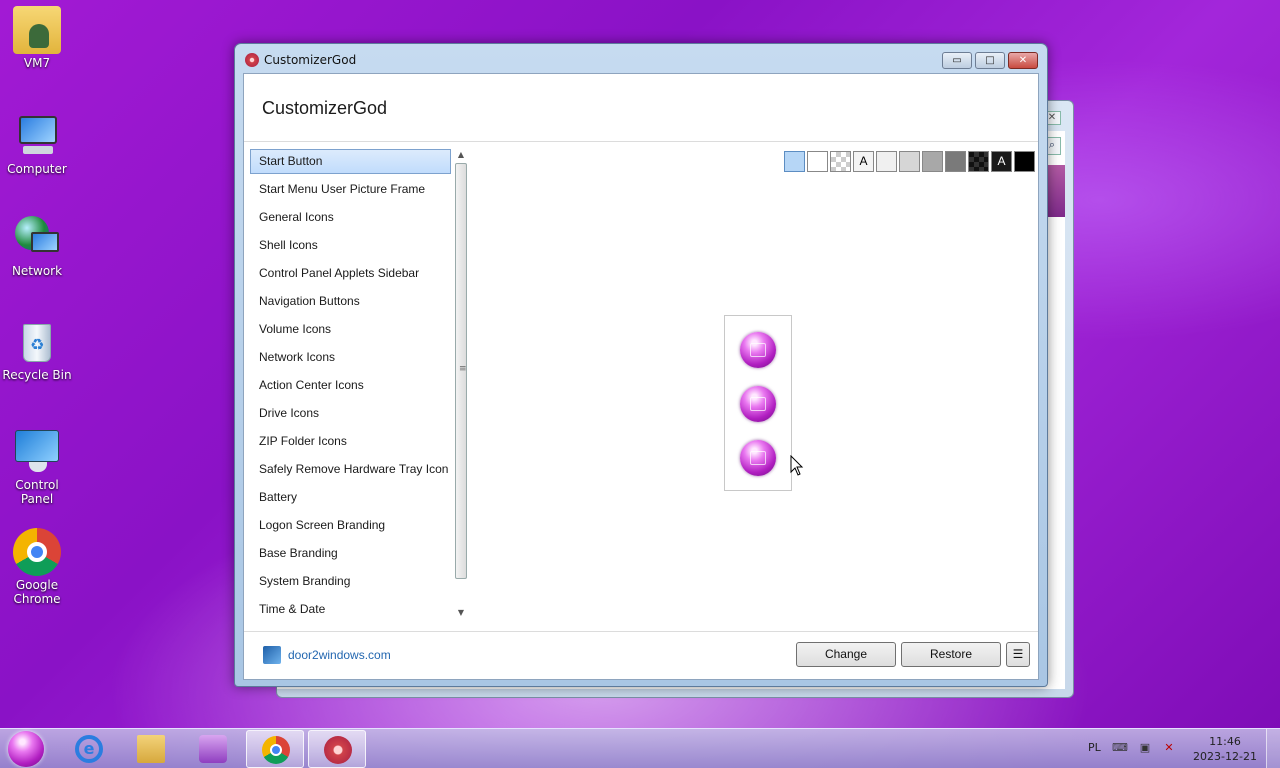  Describe the element at coordinates (641, 108) in the screenshot. I see `app-header: CustomizerGod` at that location.